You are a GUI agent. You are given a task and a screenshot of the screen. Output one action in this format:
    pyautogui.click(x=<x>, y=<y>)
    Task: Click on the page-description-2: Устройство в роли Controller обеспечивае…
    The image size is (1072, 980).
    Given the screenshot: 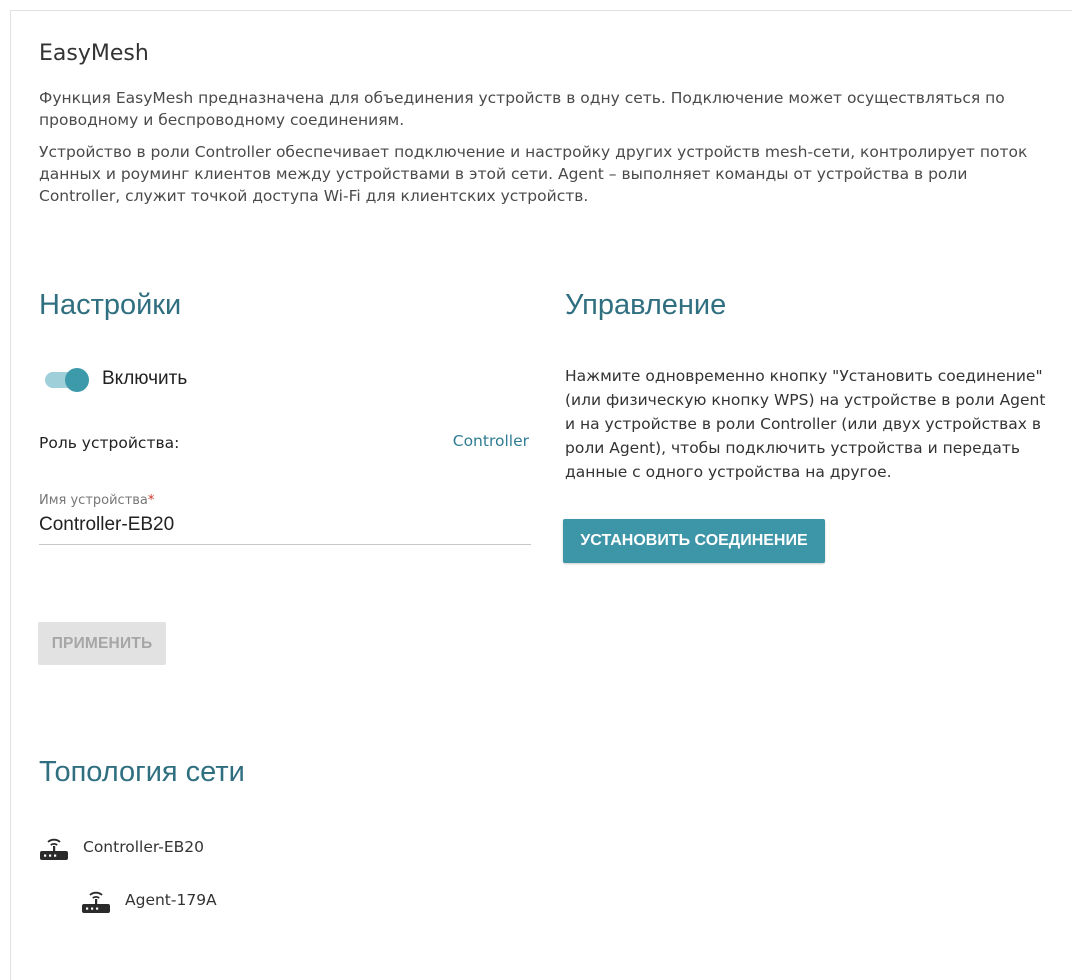 What is the action you would take?
    pyautogui.click(x=533, y=174)
    